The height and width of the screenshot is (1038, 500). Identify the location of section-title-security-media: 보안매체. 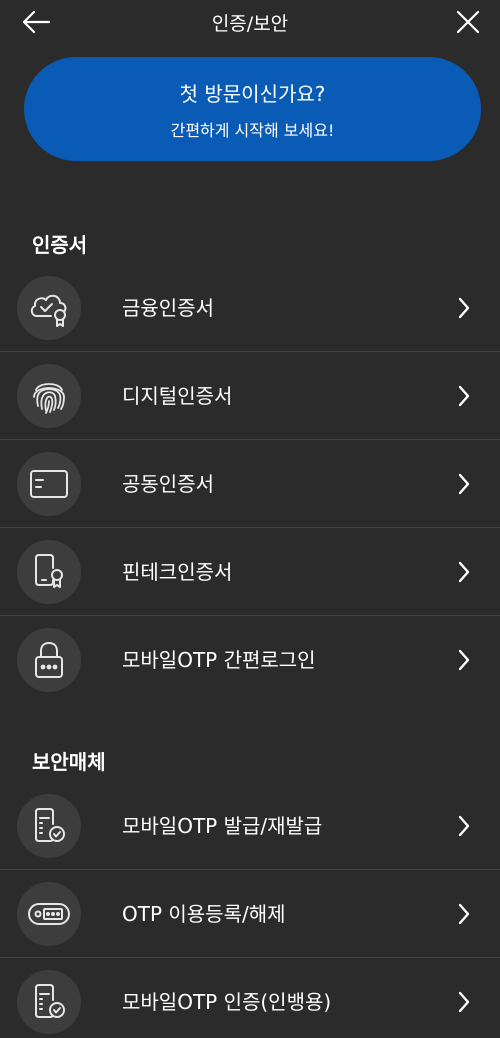
(69, 762).